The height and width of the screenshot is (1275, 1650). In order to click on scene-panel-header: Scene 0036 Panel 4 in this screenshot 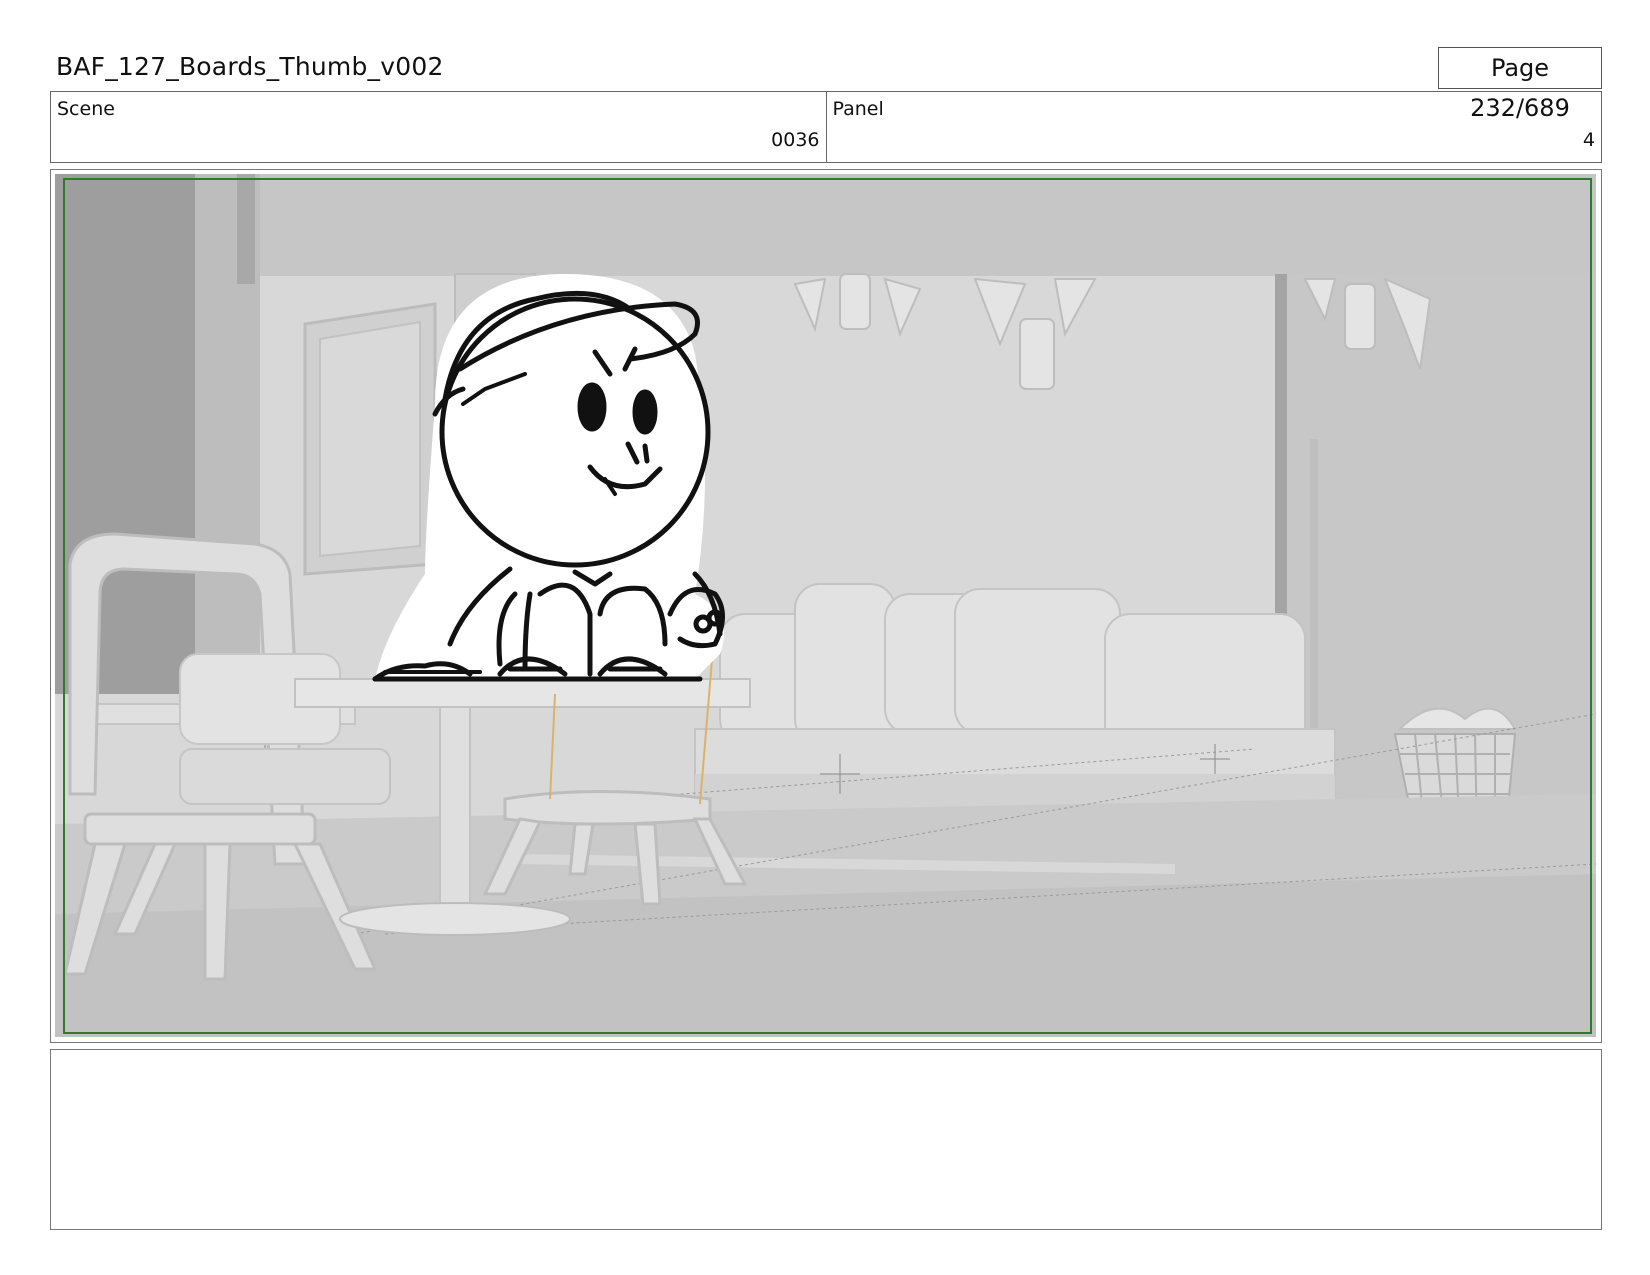, I will do `click(826, 127)`.